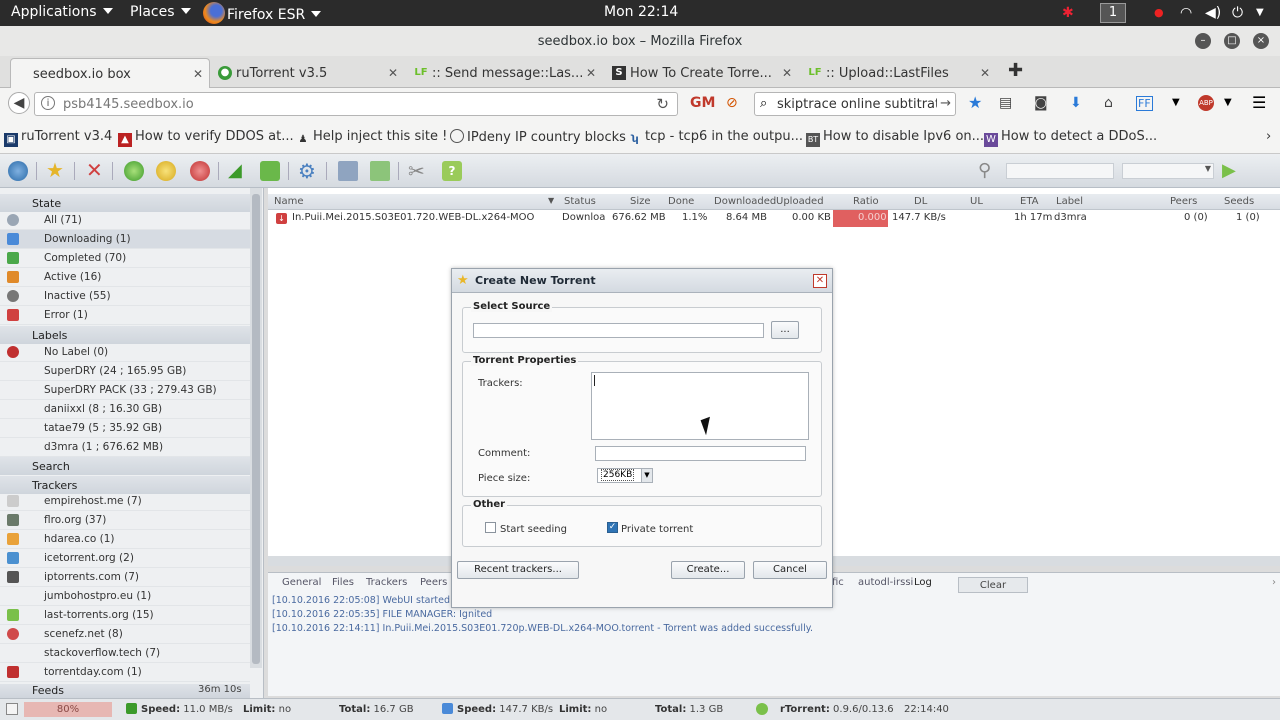  I want to click on tracker-item: stackoverflow.tech (7), so click(125, 653).